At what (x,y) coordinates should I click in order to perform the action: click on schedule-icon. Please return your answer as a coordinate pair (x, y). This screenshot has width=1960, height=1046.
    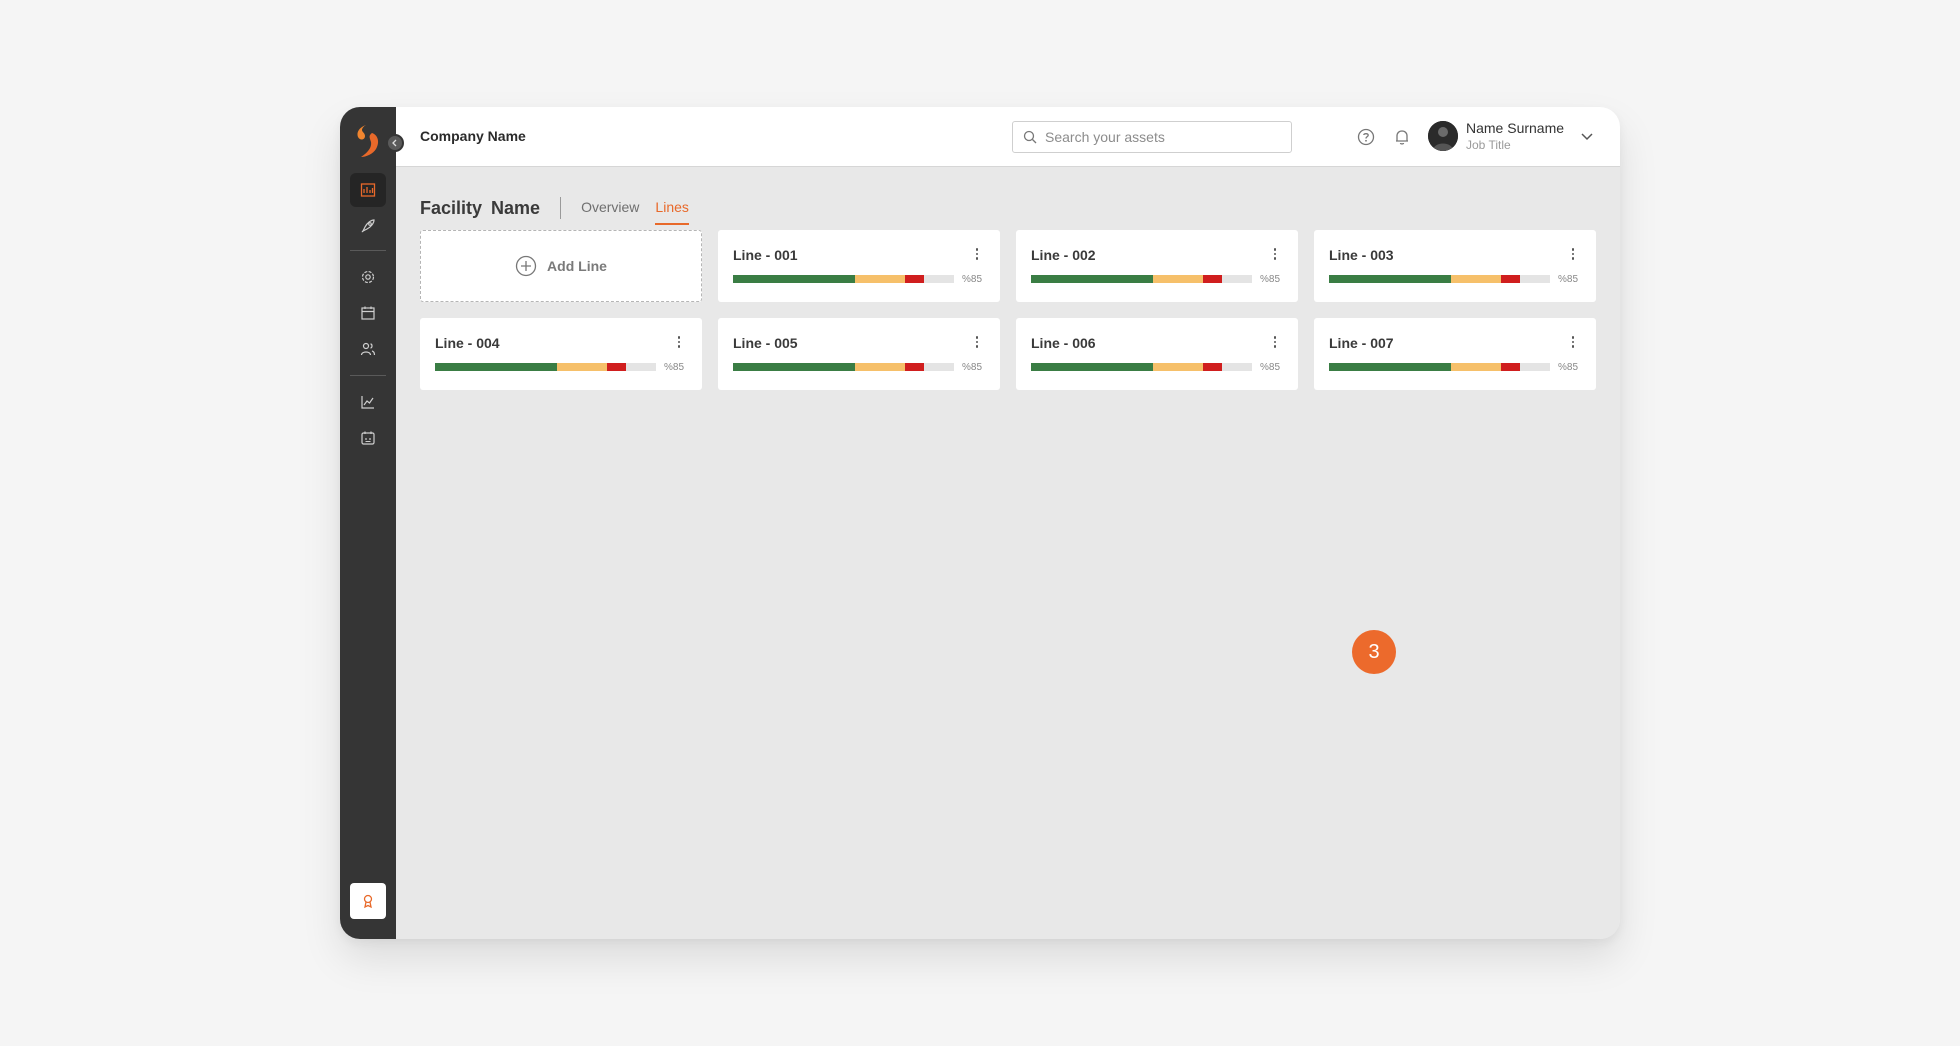
    Looking at the image, I should click on (368, 438).